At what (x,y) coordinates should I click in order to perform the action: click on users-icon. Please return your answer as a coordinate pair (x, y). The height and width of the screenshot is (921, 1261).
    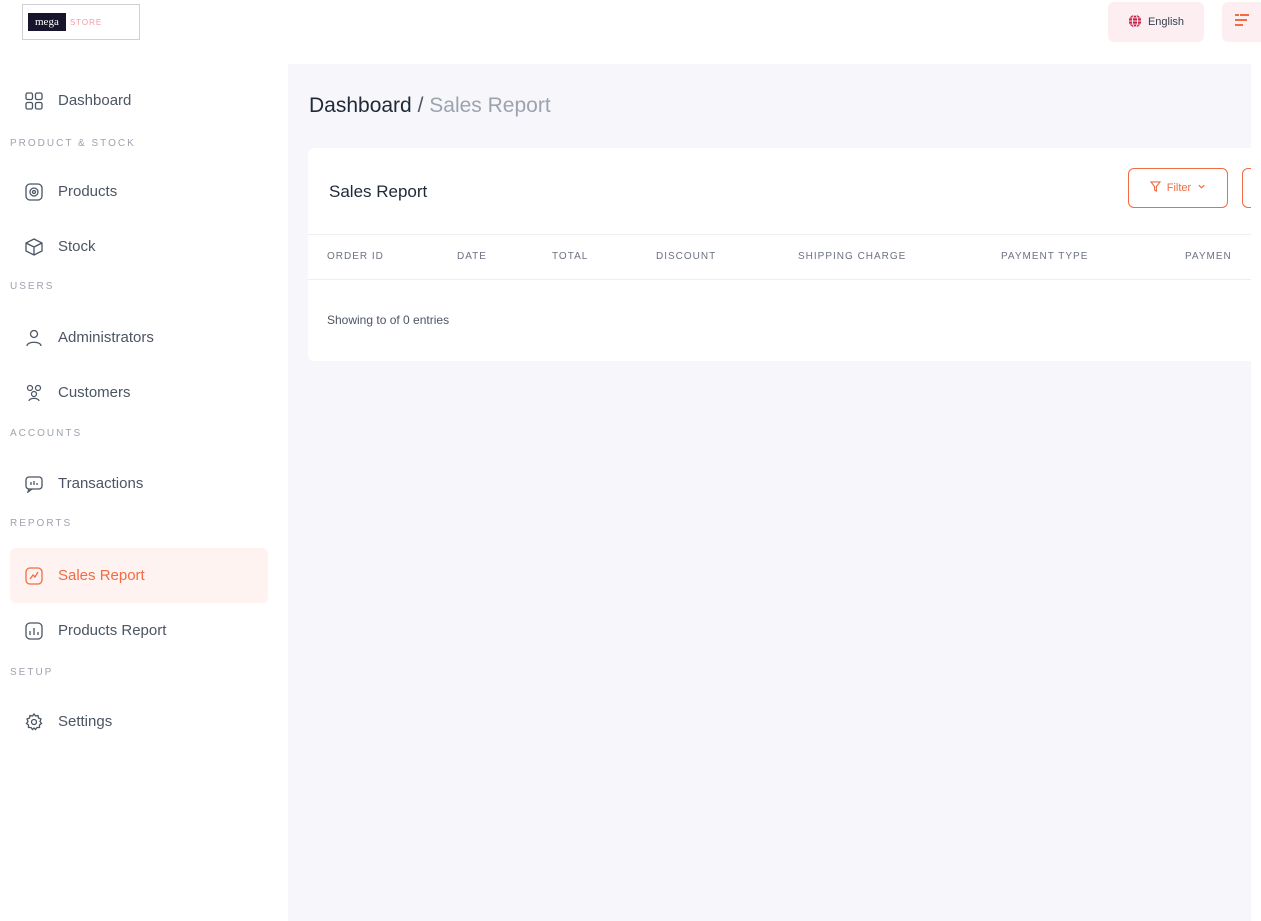
    Looking at the image, I should click on (34, 393).